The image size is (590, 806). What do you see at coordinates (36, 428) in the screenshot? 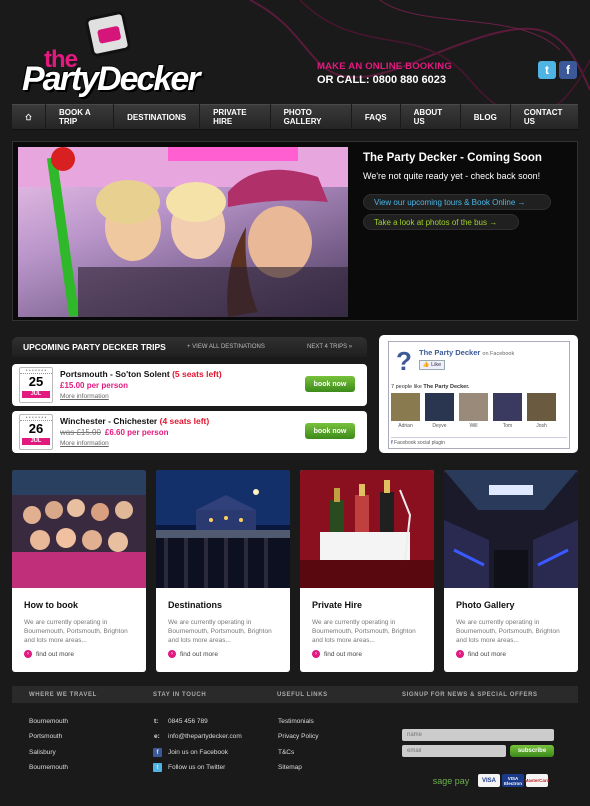
I see `trip-day: 26` at bounding box center [36, 428].